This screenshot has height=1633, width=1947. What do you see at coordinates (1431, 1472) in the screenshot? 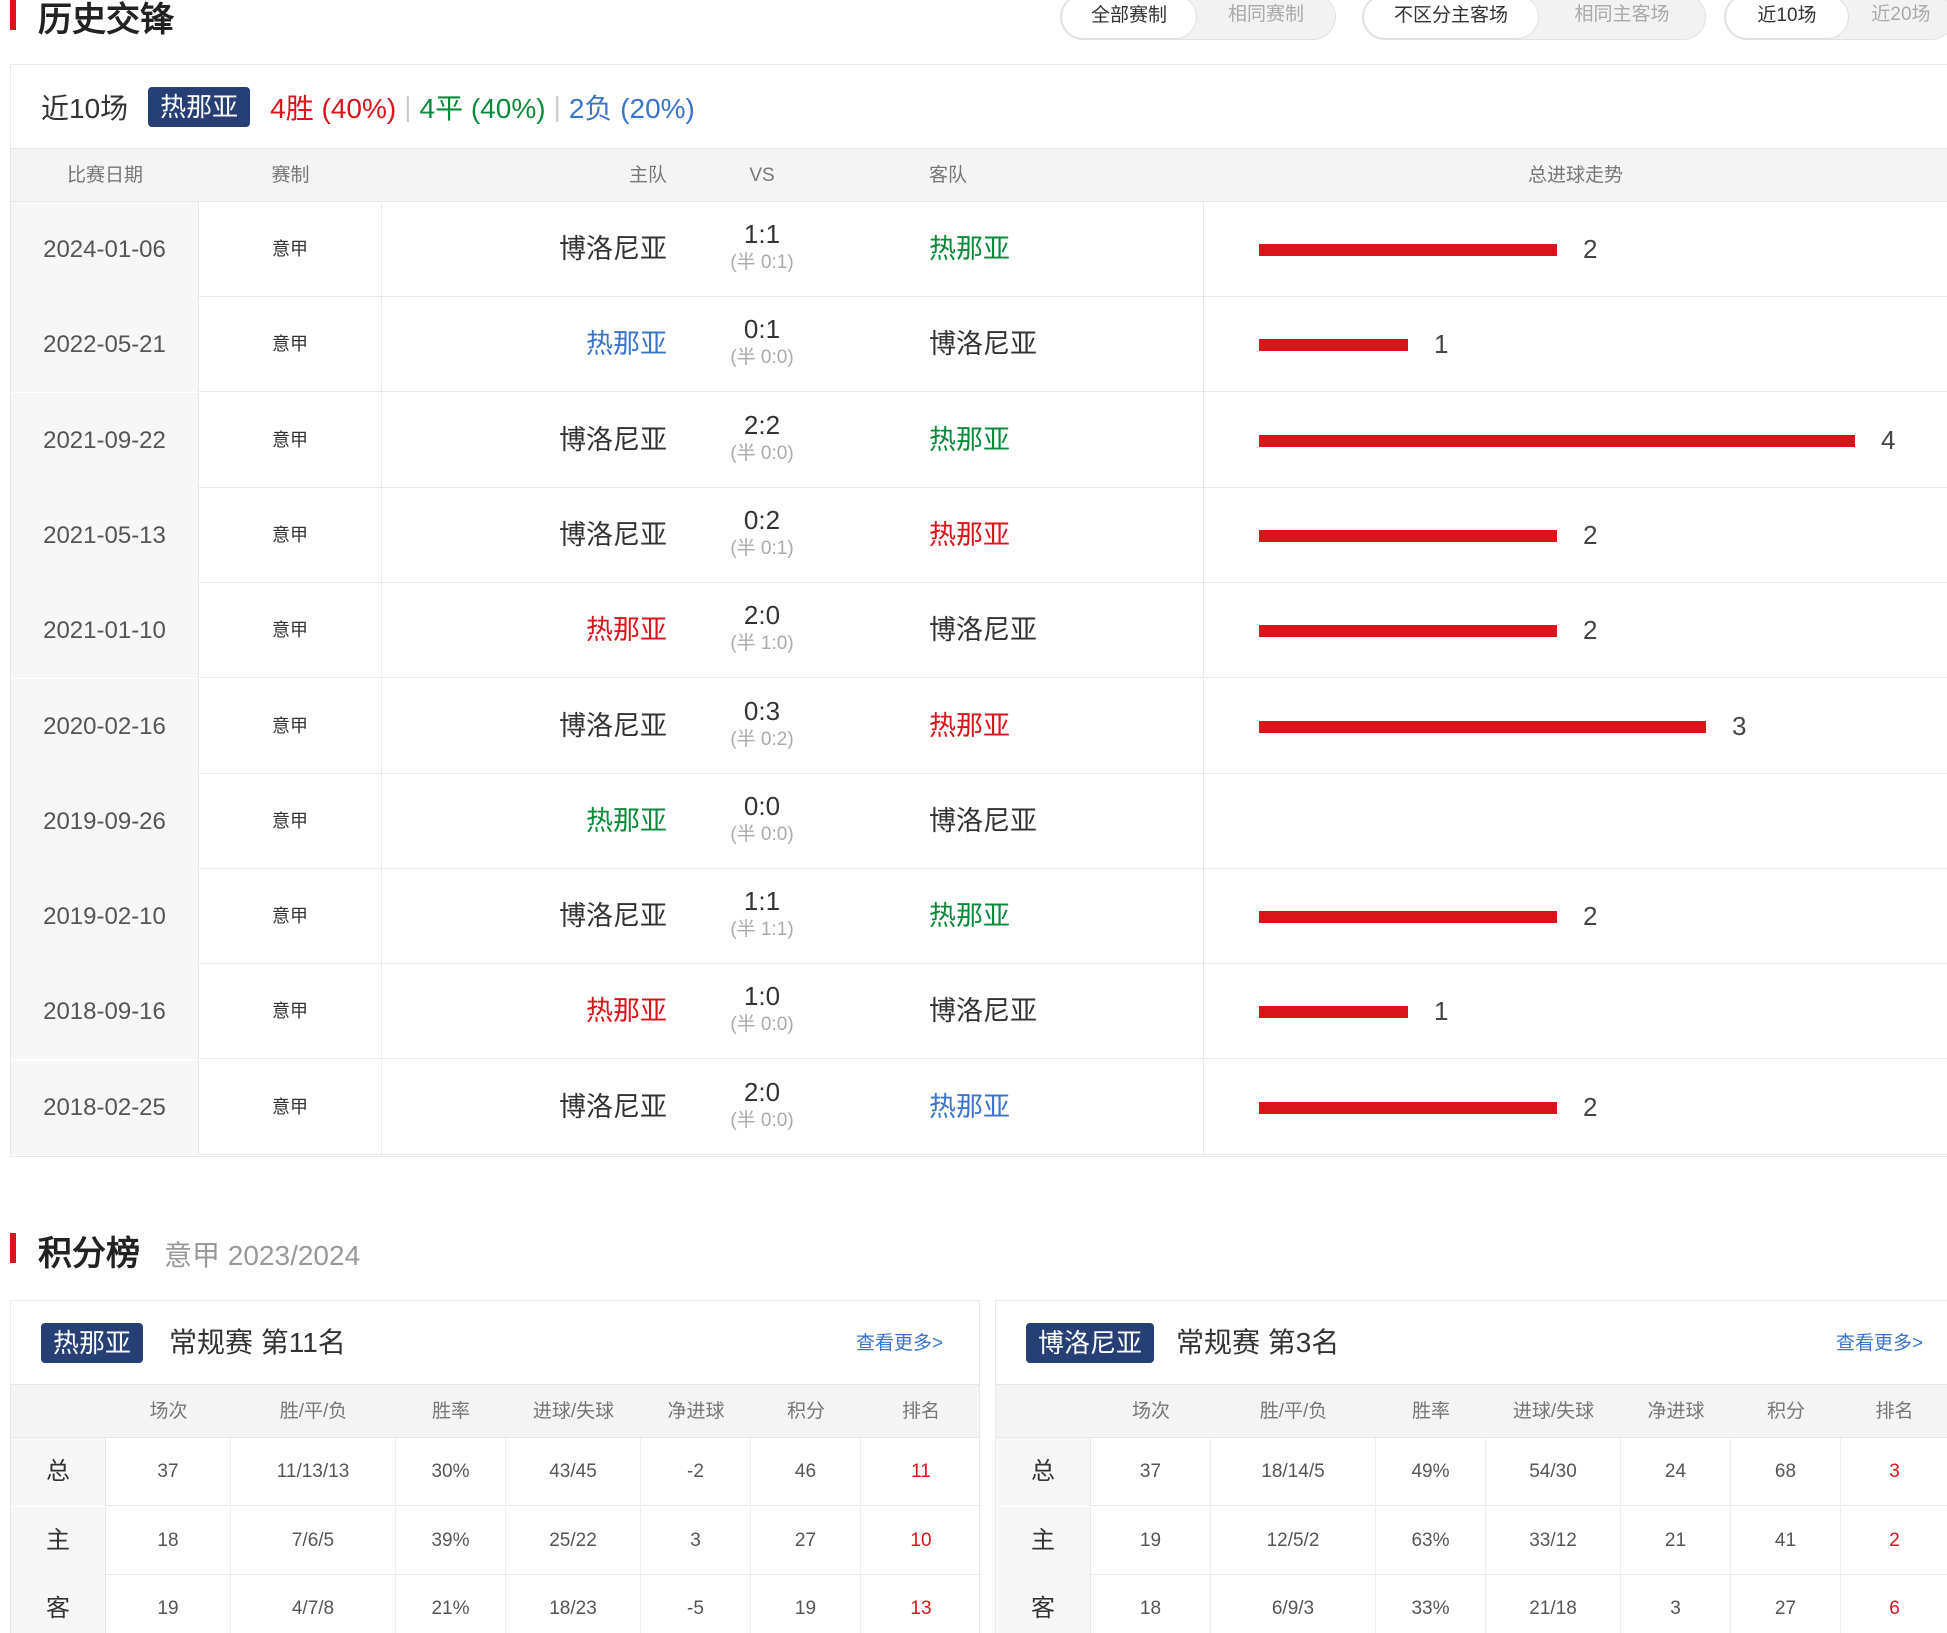
I see `standings-cell: 49%` at bounding box center [1431, 1472].